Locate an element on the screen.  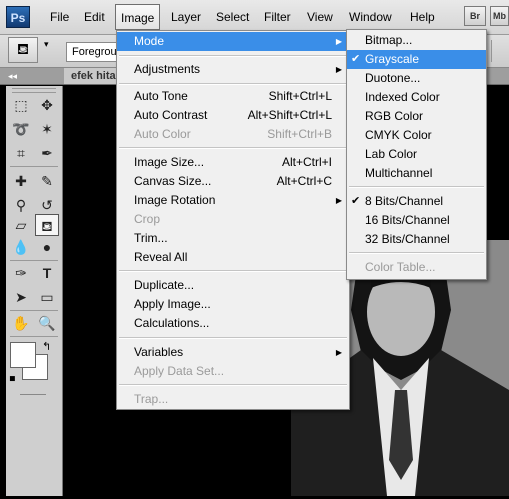
eyedropper-tool-icon: ✒ is located at coordinates (47, 153).